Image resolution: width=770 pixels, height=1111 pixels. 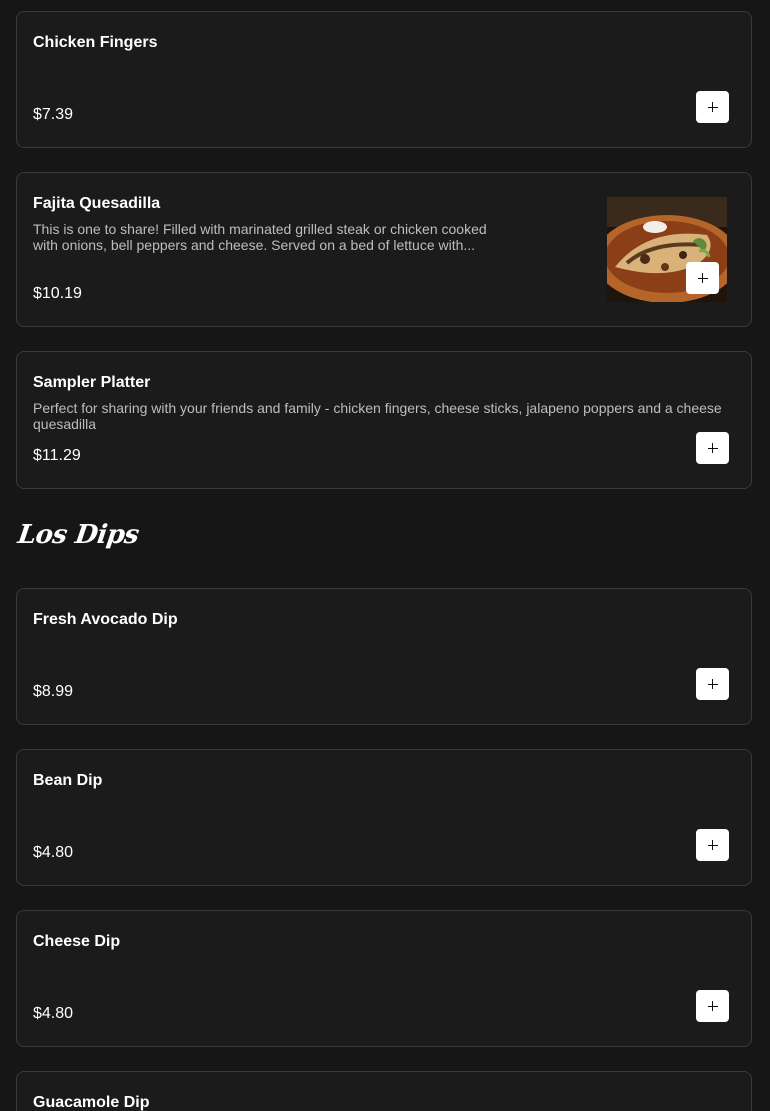 I want to click on menu-item-card: Guacamole Dip, so click(x=384, y=1091).